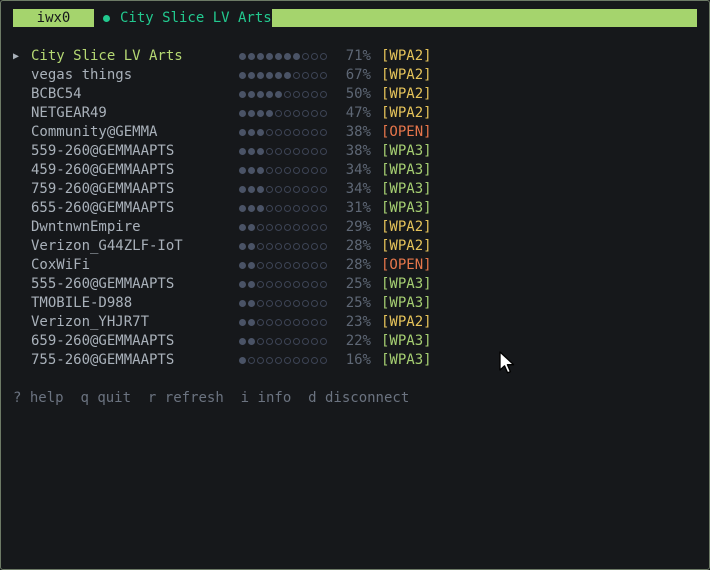 This screenshot has width=710, height=570. I want to click on network-row: vegas things 67% [WPA2], so click(273, 75).